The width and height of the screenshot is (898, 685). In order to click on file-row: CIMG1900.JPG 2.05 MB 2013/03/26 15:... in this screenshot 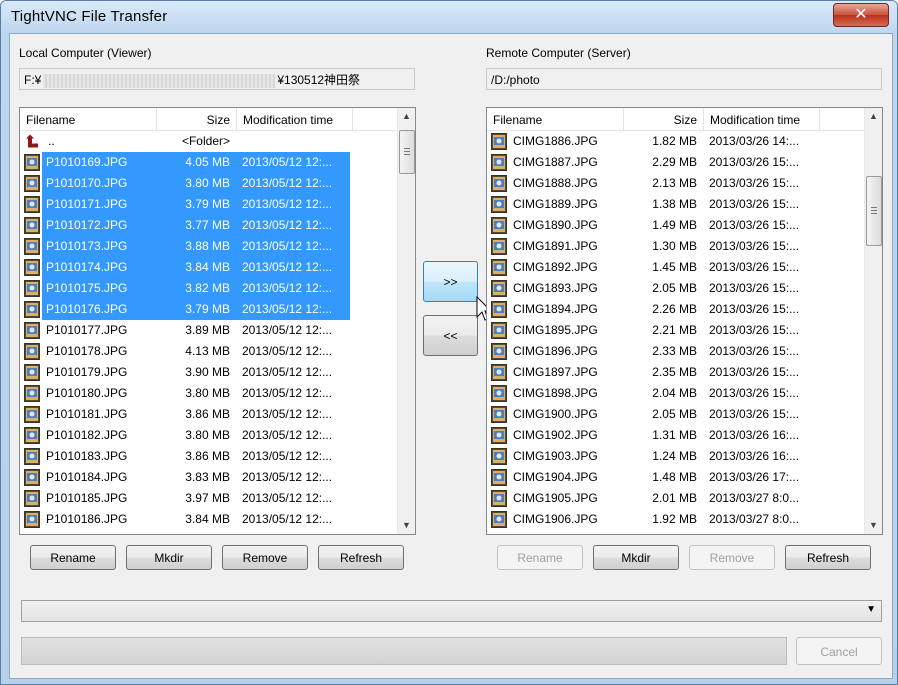, I will do `click(676, 414)`.